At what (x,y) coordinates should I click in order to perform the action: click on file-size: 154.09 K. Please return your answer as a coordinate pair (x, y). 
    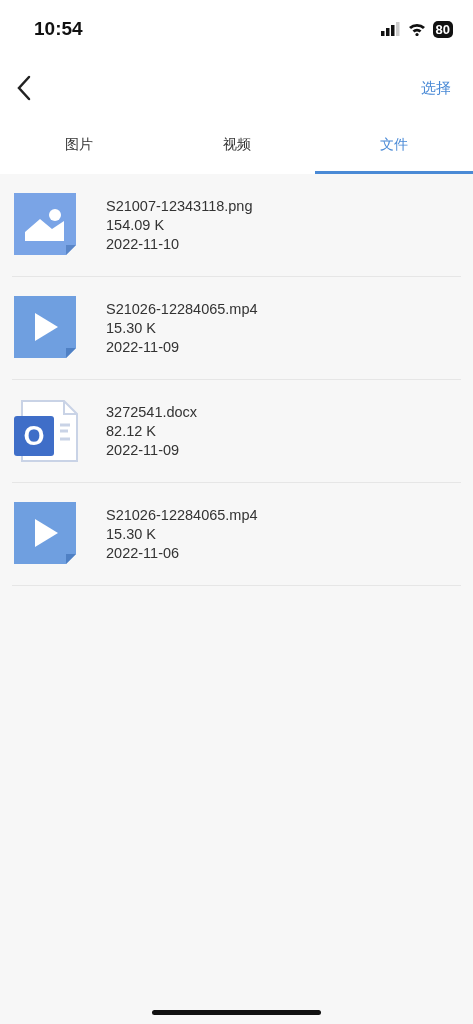
    Looking at the image, I should click on (136, 225).